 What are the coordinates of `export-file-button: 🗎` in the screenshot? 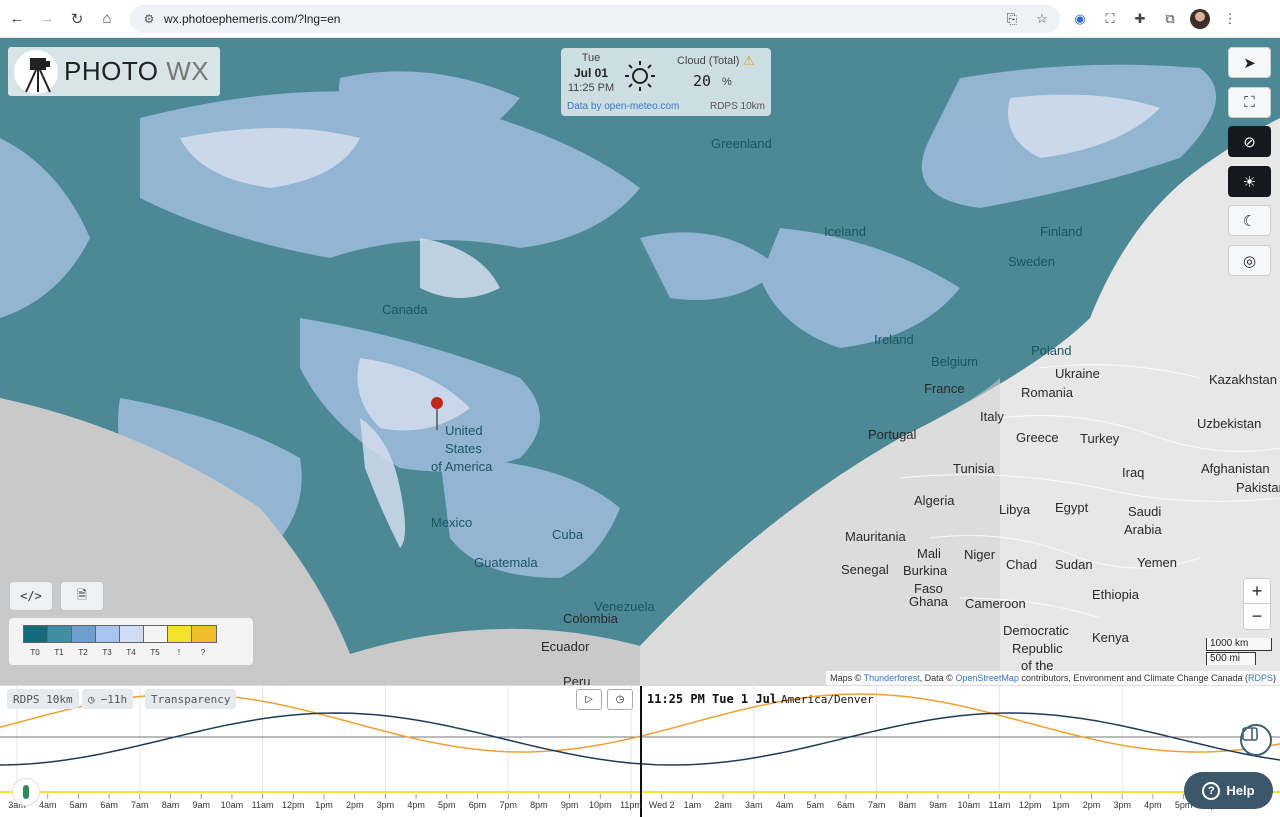 It's located at (82, 596).